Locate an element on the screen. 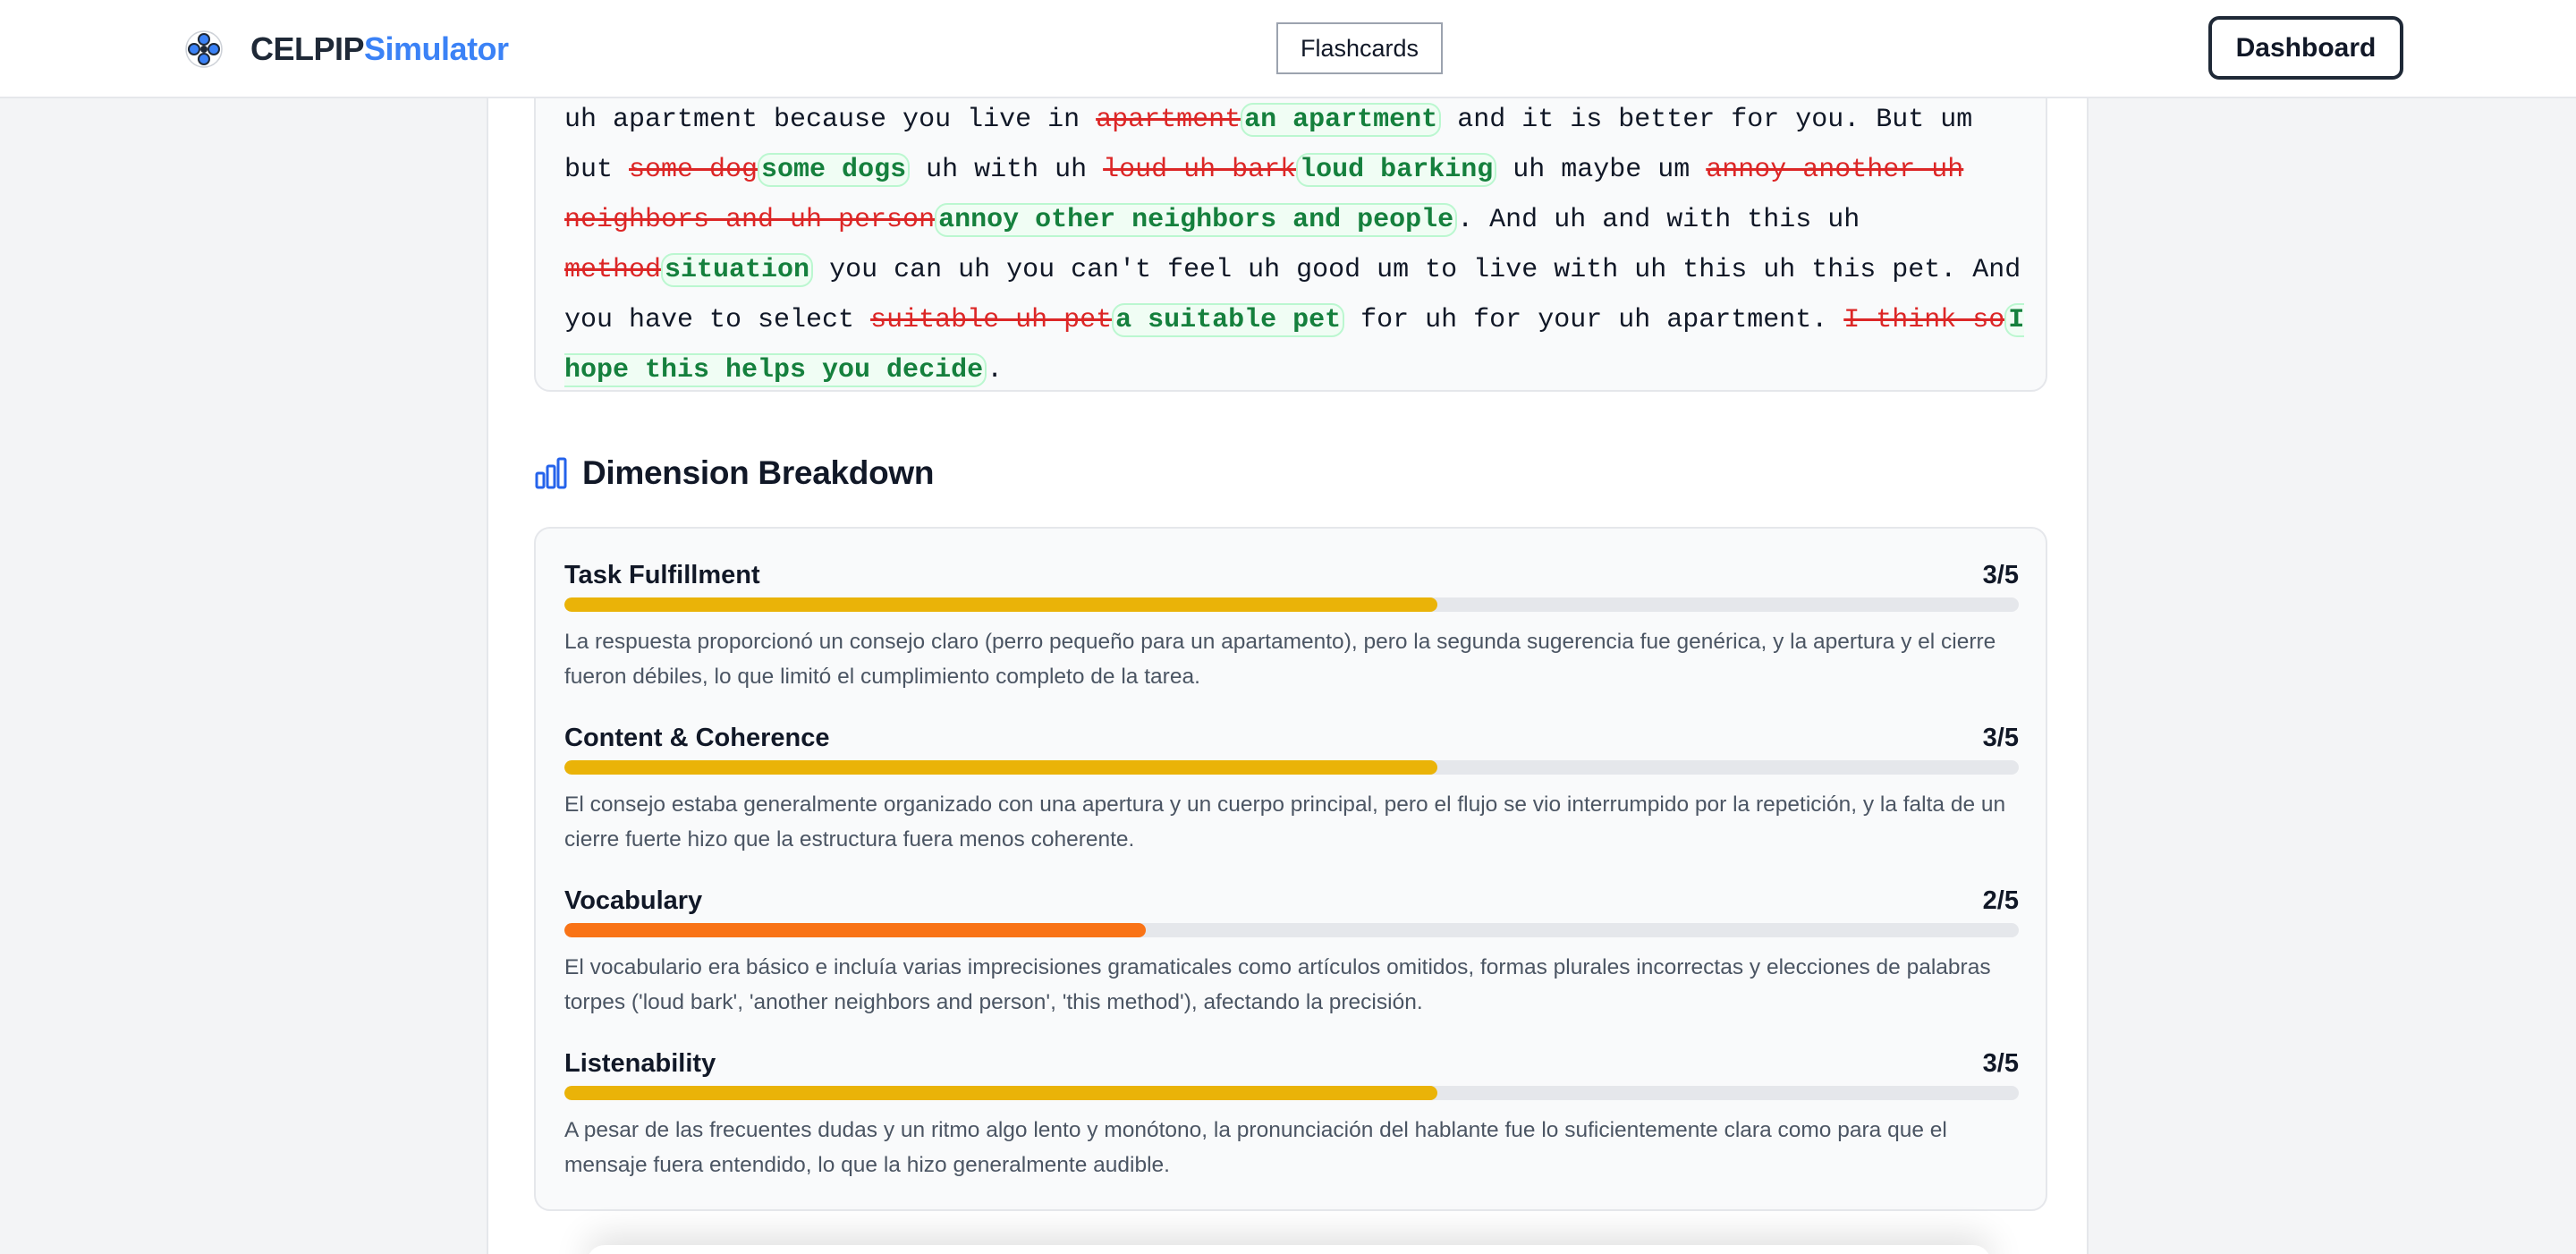  deleted-text: some dog is located at coordinates (693, 170).